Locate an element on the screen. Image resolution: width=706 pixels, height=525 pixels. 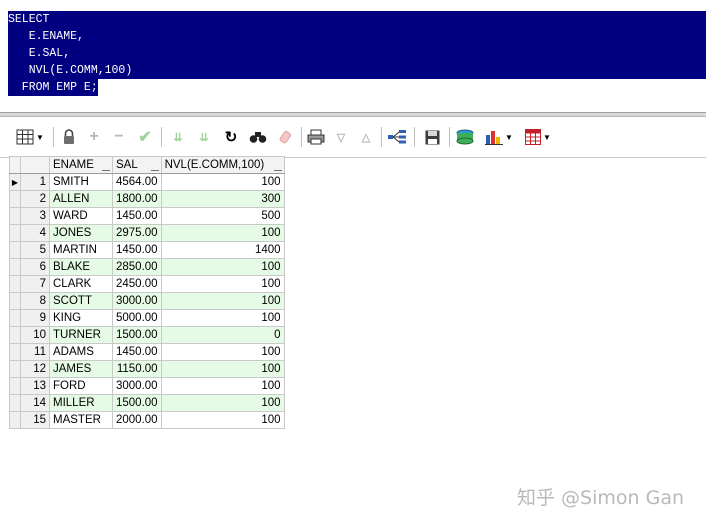
table-row: 13 FORD 3000.00 100 is located at coordinates (147, 386).